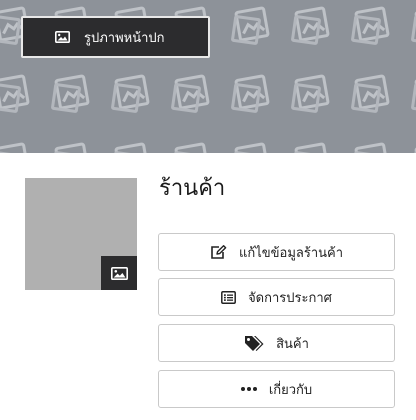  I want to click on store-avatar, so click(81, 234).